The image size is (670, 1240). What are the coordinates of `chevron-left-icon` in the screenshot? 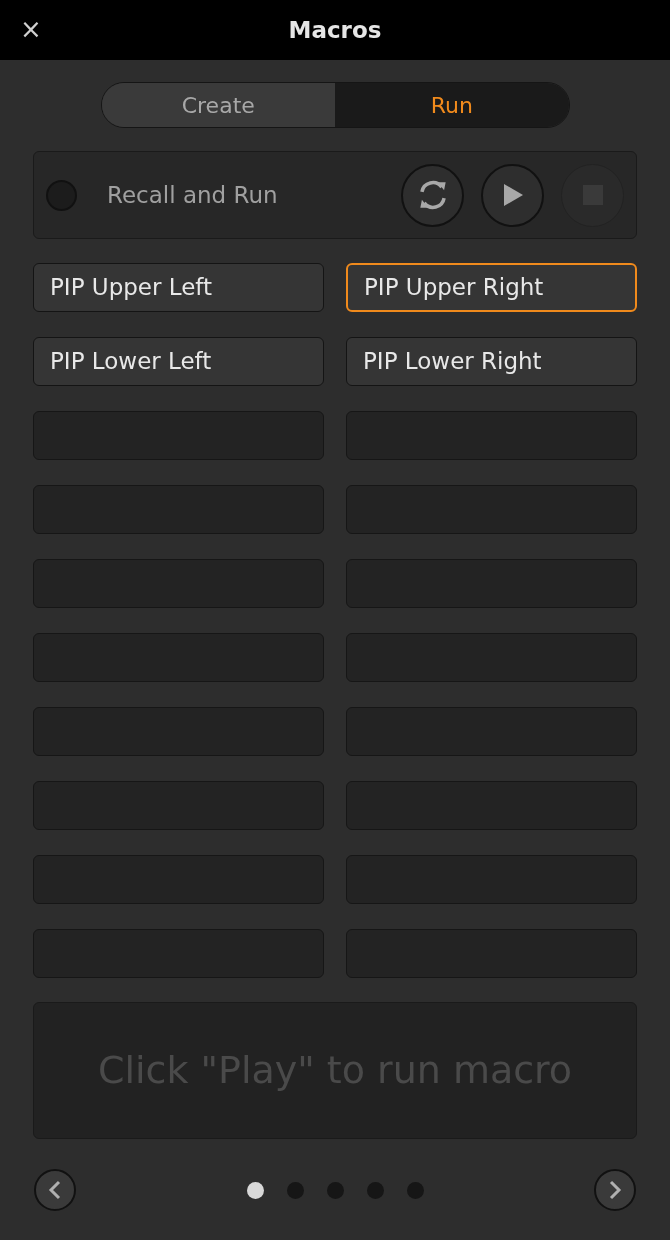 It's located at (55, 1190).